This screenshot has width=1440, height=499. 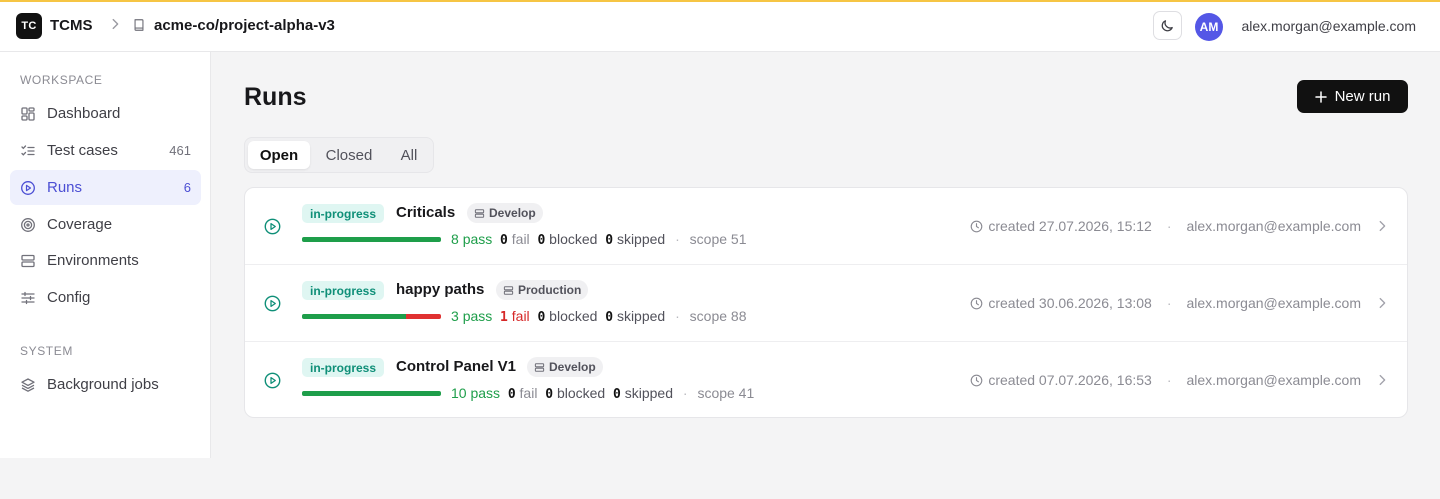 I want to click on pass-count: 10, so click(x=459, y=393).